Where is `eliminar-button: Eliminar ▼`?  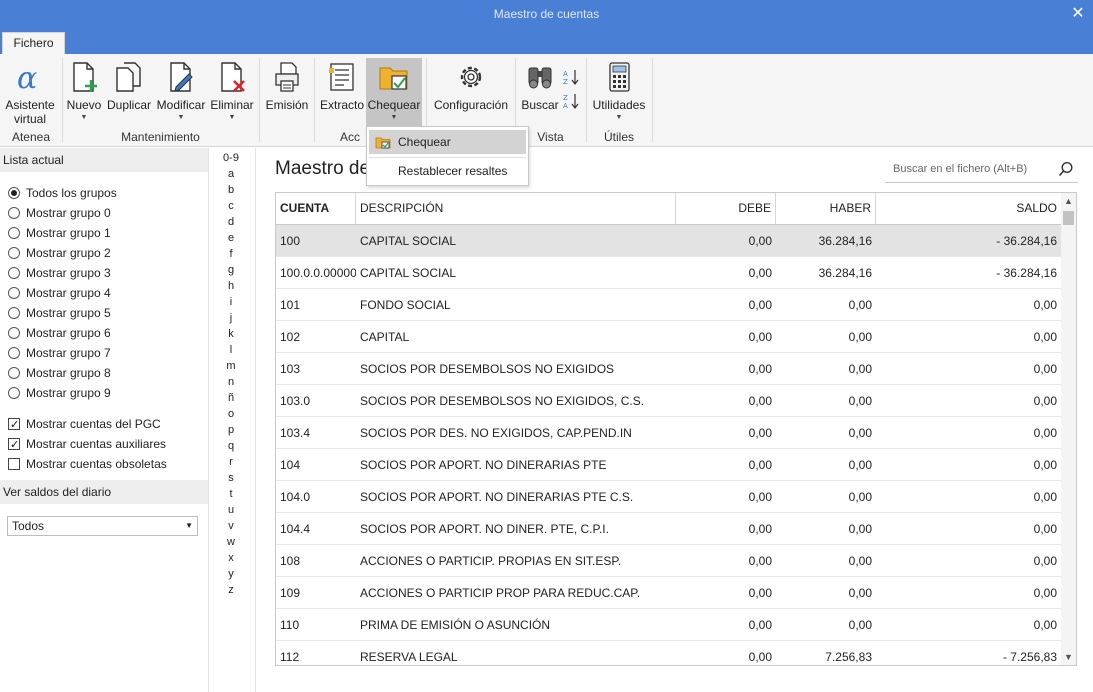 eliminar-button: Eliminar ▼ is located at coordinates (232, 93).